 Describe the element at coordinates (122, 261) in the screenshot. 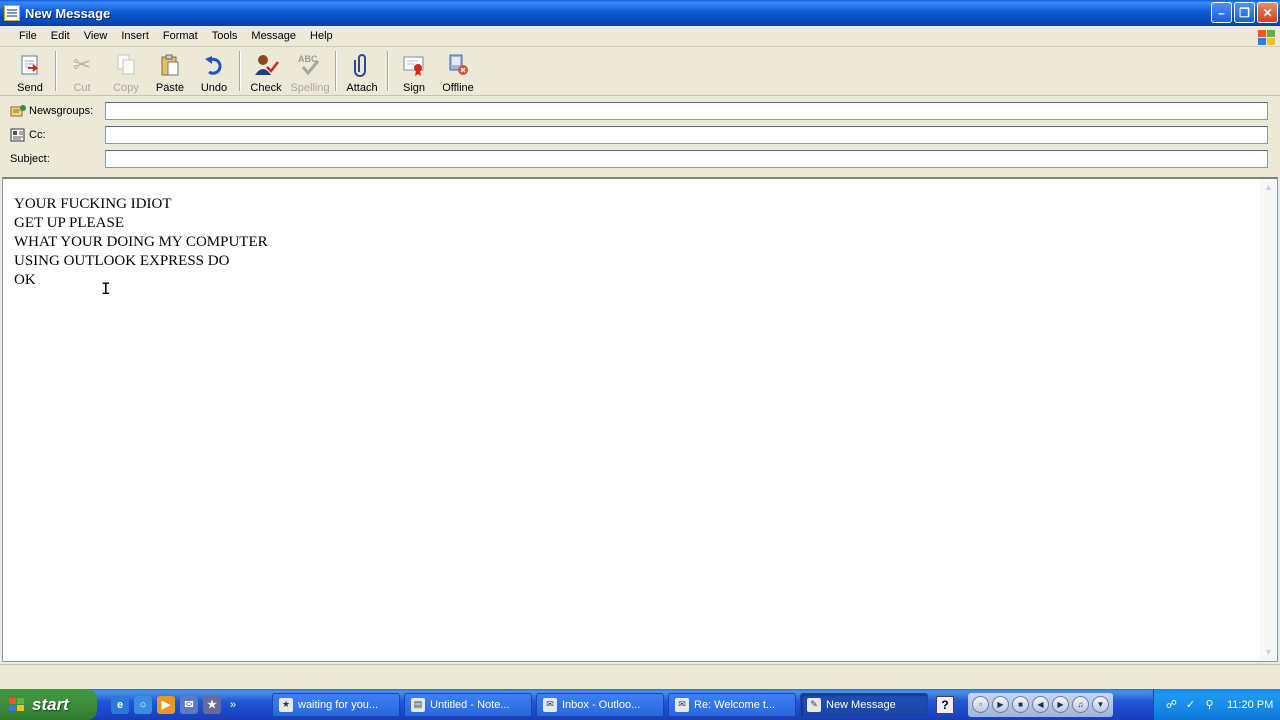

I see `body-line: USING OUTLOOK EXPRESS DO` at that location.